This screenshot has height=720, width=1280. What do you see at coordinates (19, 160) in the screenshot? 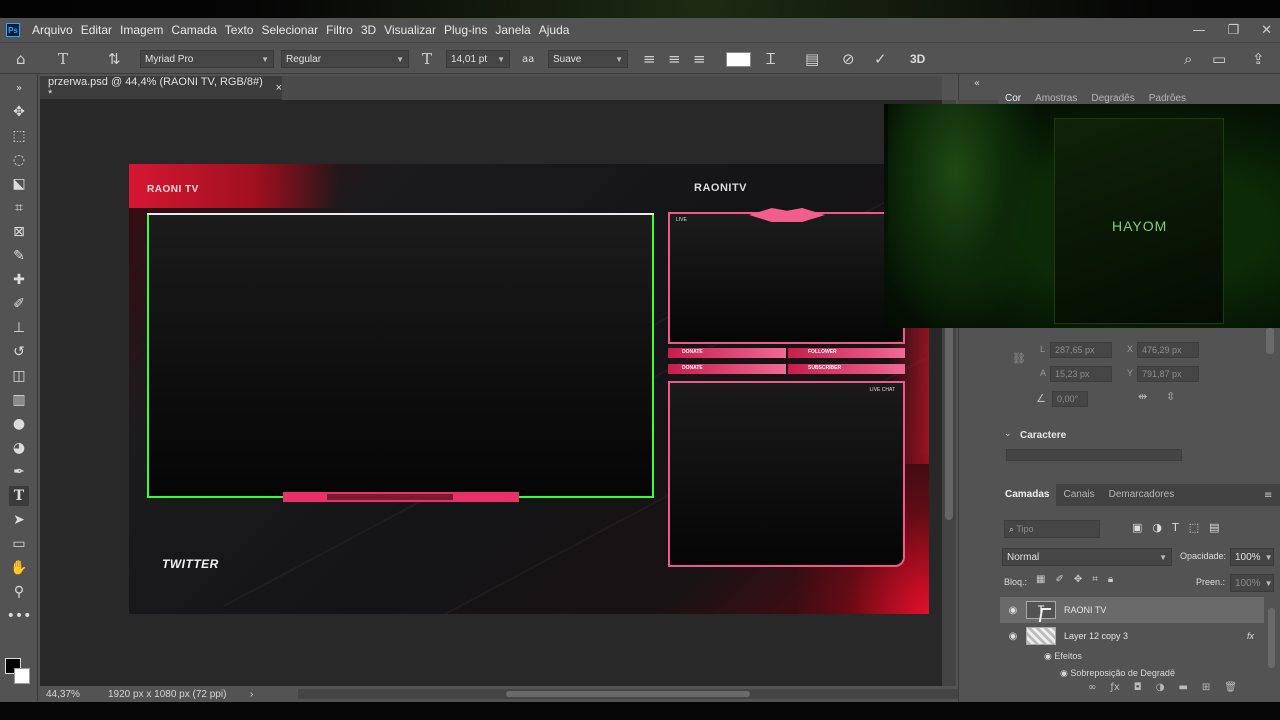
I see `lasso-tool-icon: ◌` at bounding box center [19, 160].